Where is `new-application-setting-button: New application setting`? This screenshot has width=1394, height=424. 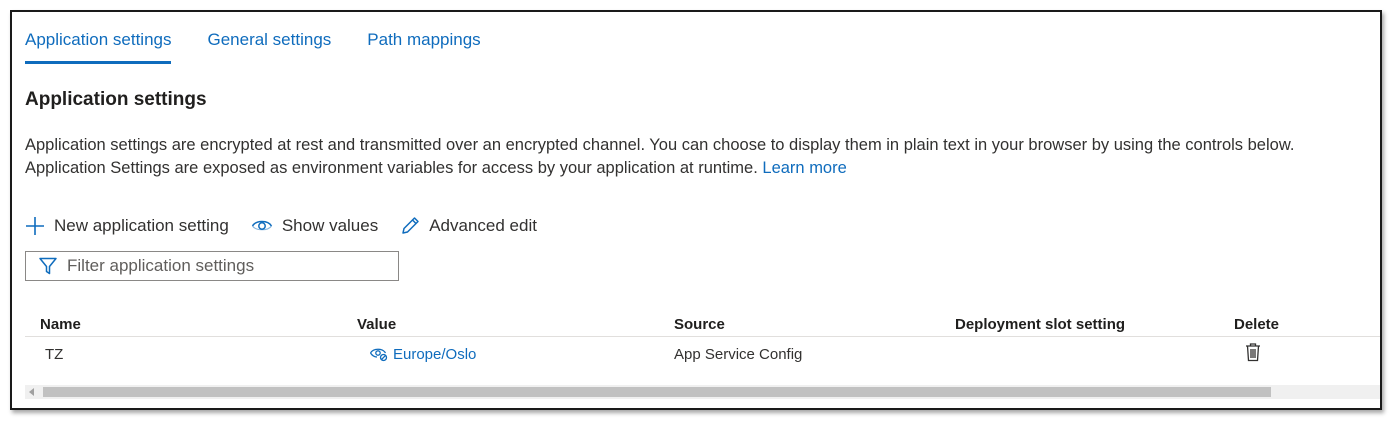
new-application-setting-button: New application setting is located at coordinates (127, 226).